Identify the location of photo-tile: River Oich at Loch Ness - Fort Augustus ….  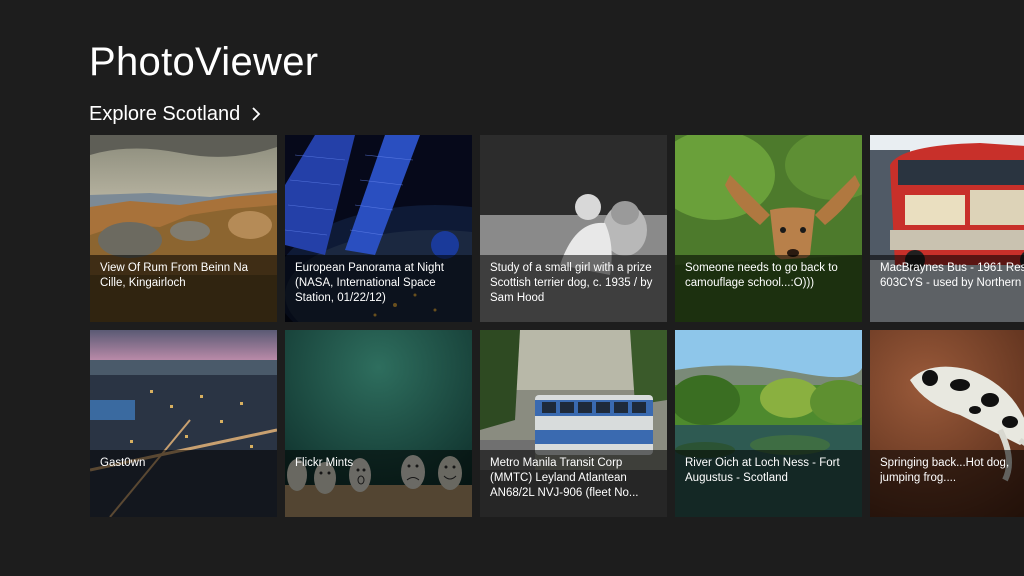
(768, 423).